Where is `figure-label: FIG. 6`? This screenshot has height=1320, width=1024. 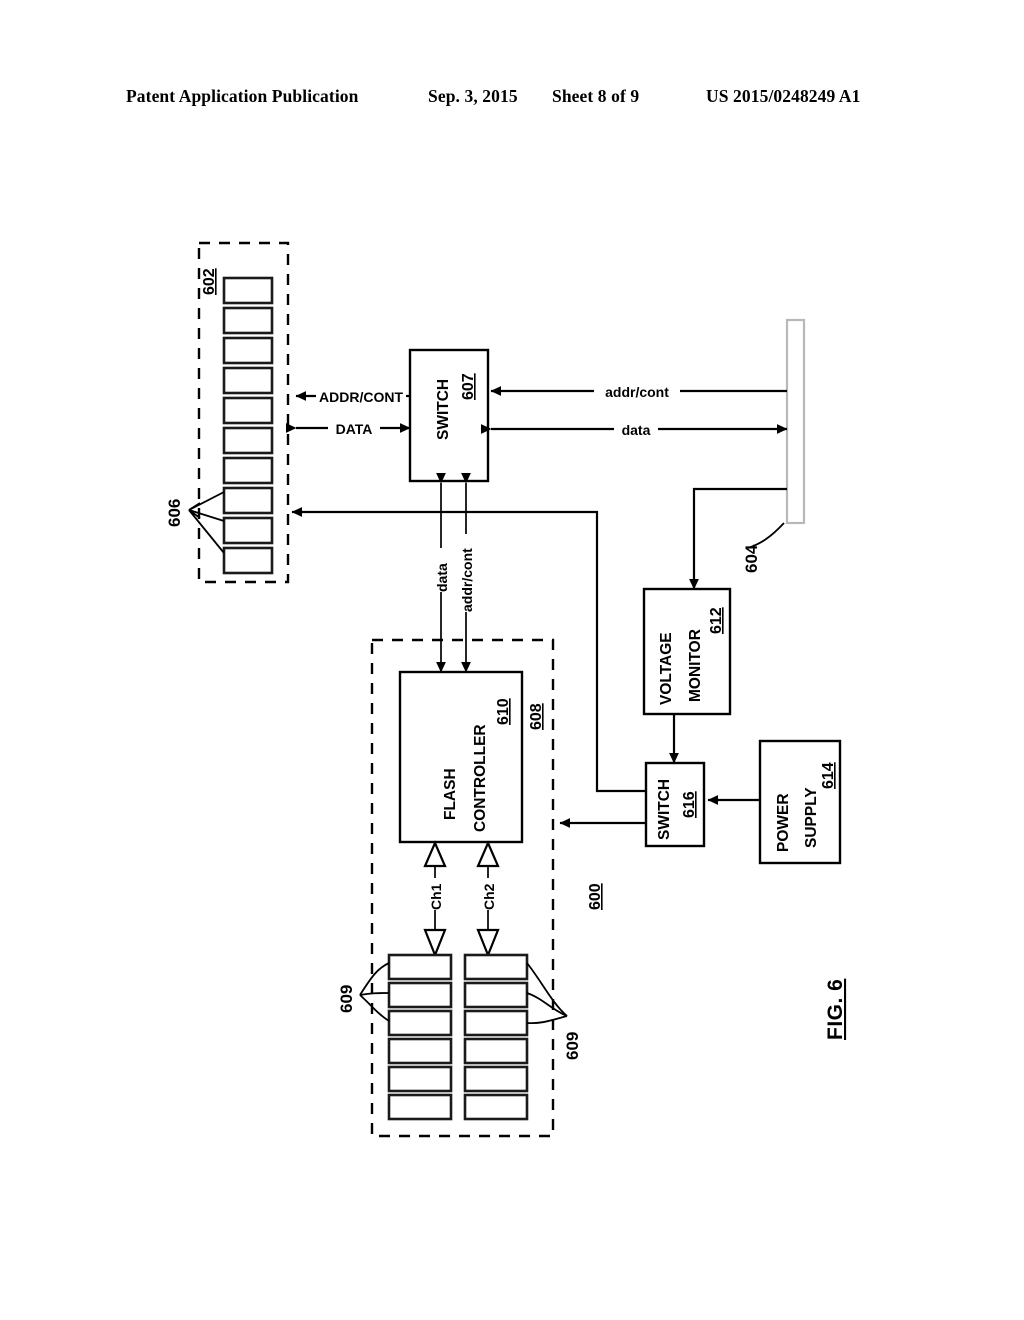
figure-label: FIG. 6 is located at coordinates (835, 1009).